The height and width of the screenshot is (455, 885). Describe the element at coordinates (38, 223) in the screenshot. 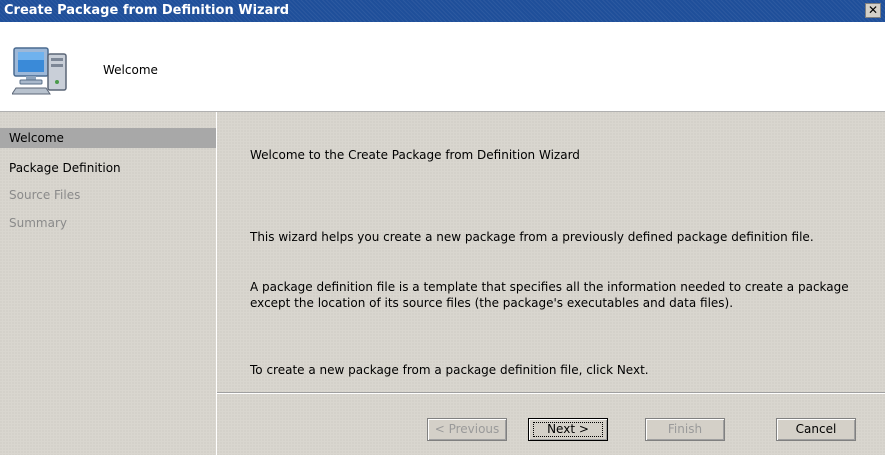

I see `nav-item-summary: Summary` at that location.